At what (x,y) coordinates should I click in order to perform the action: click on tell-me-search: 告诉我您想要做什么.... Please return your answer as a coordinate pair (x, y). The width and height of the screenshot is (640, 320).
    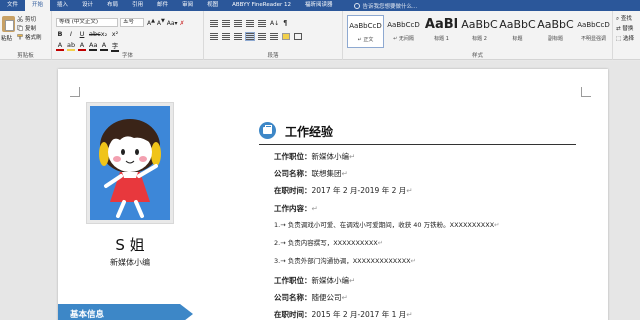
    Looking at the image, I should click on (385, 6).